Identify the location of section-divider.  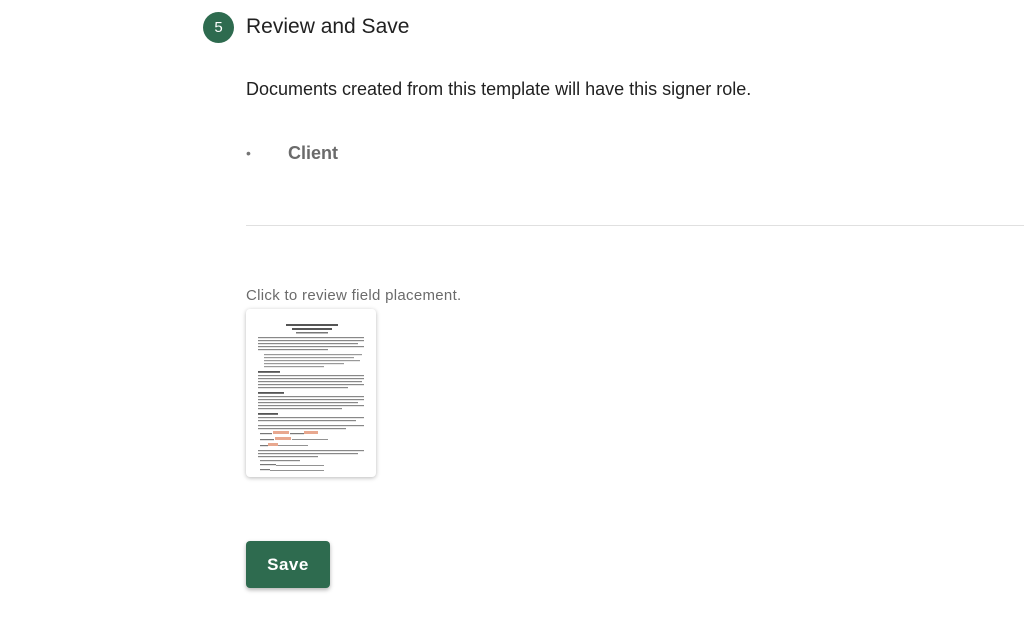
(635, 225).